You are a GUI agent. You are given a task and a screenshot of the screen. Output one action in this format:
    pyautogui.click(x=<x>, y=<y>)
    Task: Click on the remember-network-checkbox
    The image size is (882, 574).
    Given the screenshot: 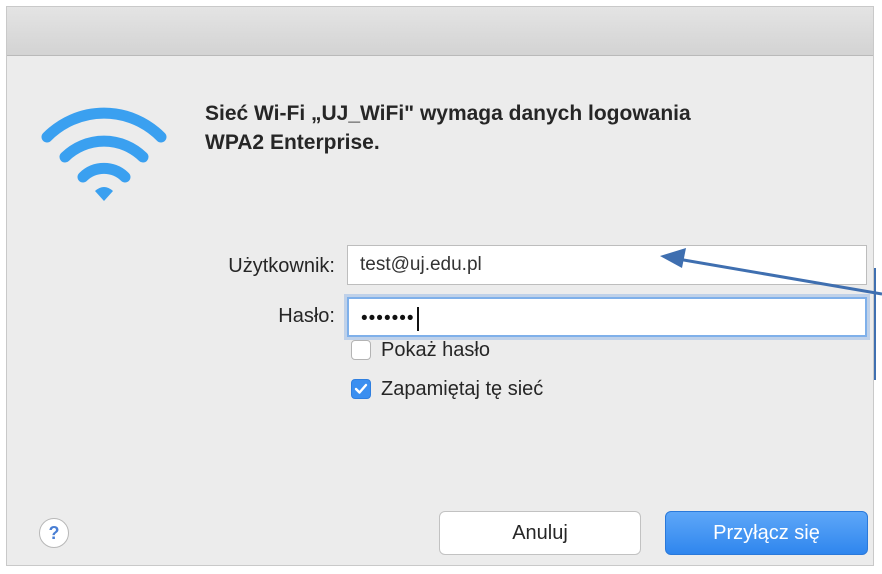 What is the action you would take?
    pyautogui.click(x=361, y=389)
    